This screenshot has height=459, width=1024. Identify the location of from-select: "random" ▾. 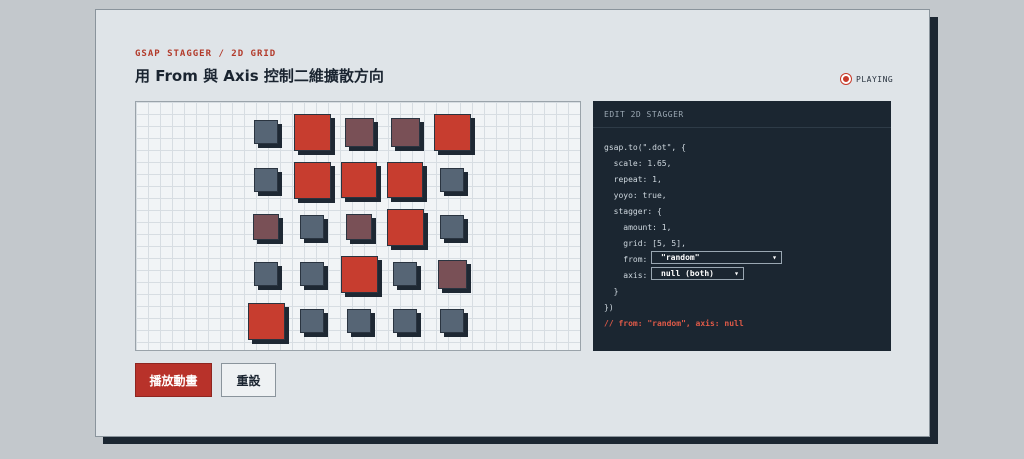
(716, 257).